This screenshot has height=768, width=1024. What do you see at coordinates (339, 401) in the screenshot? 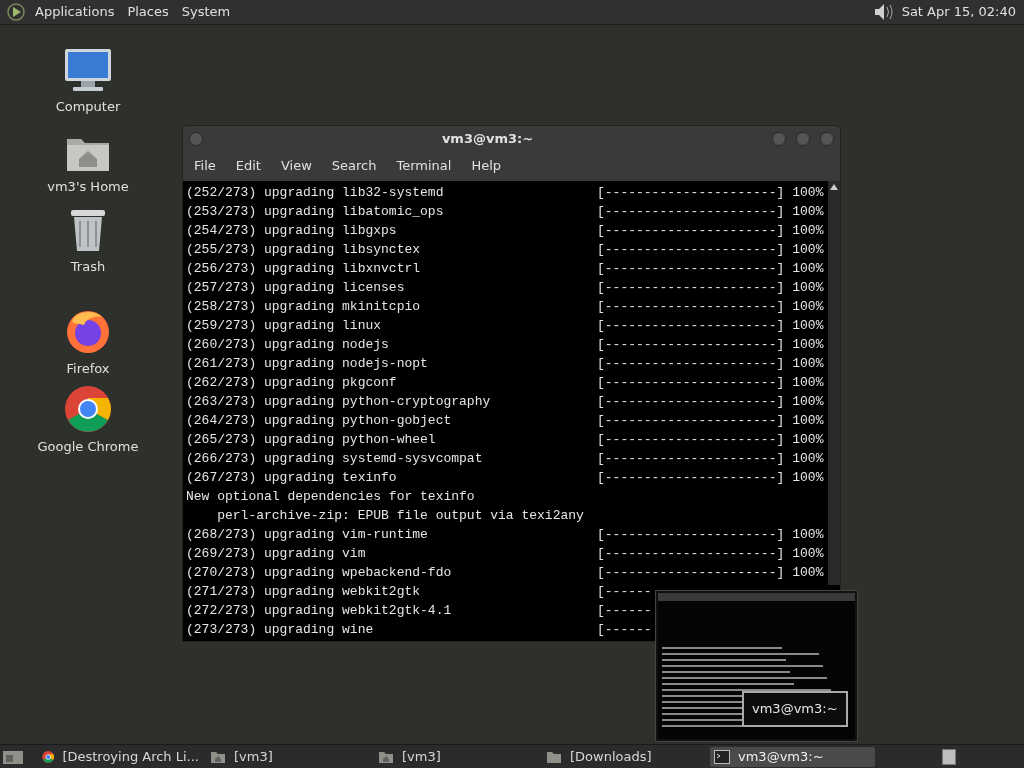
I see `terminal-text: (263/273) upgrading python-cryptography` at bounding box center [339, 401].